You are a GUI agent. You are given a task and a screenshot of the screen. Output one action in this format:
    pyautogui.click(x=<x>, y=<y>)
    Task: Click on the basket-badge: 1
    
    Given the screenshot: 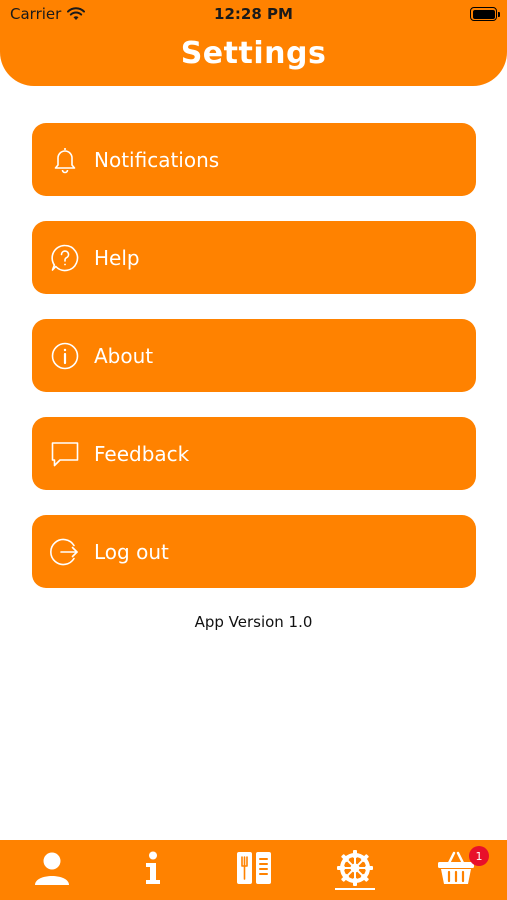 What is the action you would take?
    pyautogui.click(x=479, y=856)
    